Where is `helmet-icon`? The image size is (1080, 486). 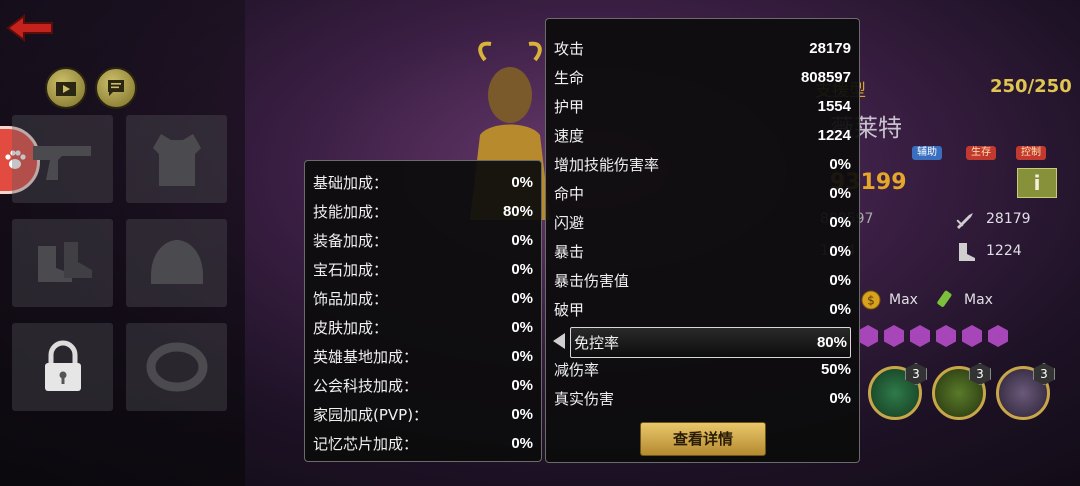 helmet-icon is located at coordinates (176, 262).